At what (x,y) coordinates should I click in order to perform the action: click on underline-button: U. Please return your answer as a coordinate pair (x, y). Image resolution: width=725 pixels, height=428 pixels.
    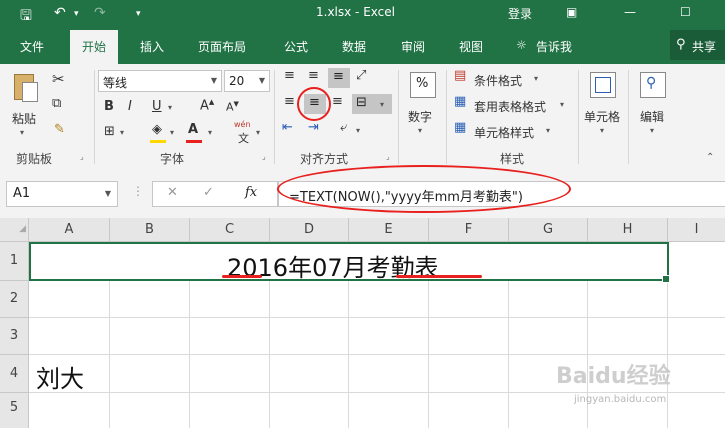
    Looking at the image, I should click on (157, 106).